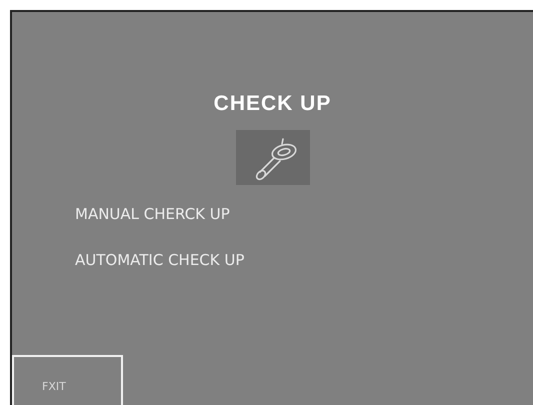  Describe the element at coordinates (273, 157) in the screenshot. I see `wrench-icon` at that location.